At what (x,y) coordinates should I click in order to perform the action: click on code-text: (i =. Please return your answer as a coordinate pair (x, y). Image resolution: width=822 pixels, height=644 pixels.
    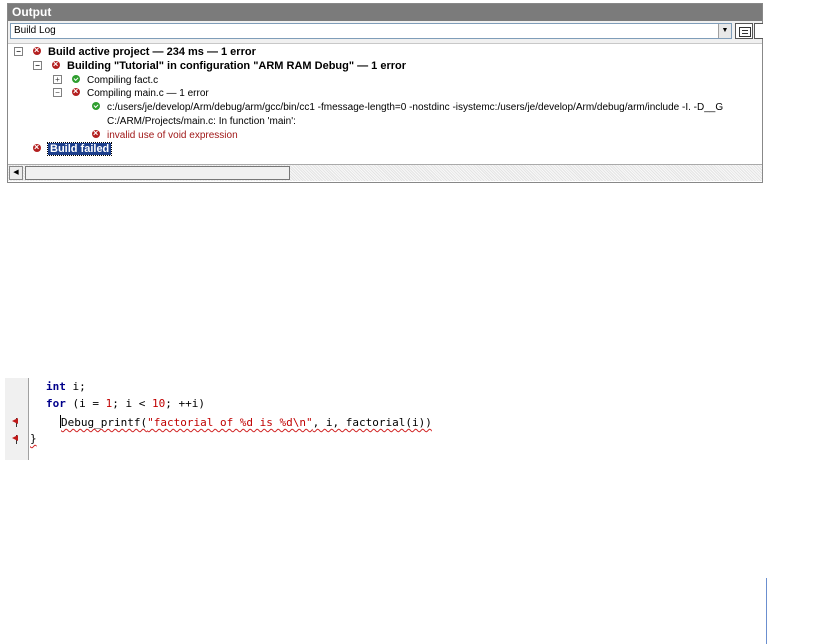
    Looking at the image, I should click on (85, 403).